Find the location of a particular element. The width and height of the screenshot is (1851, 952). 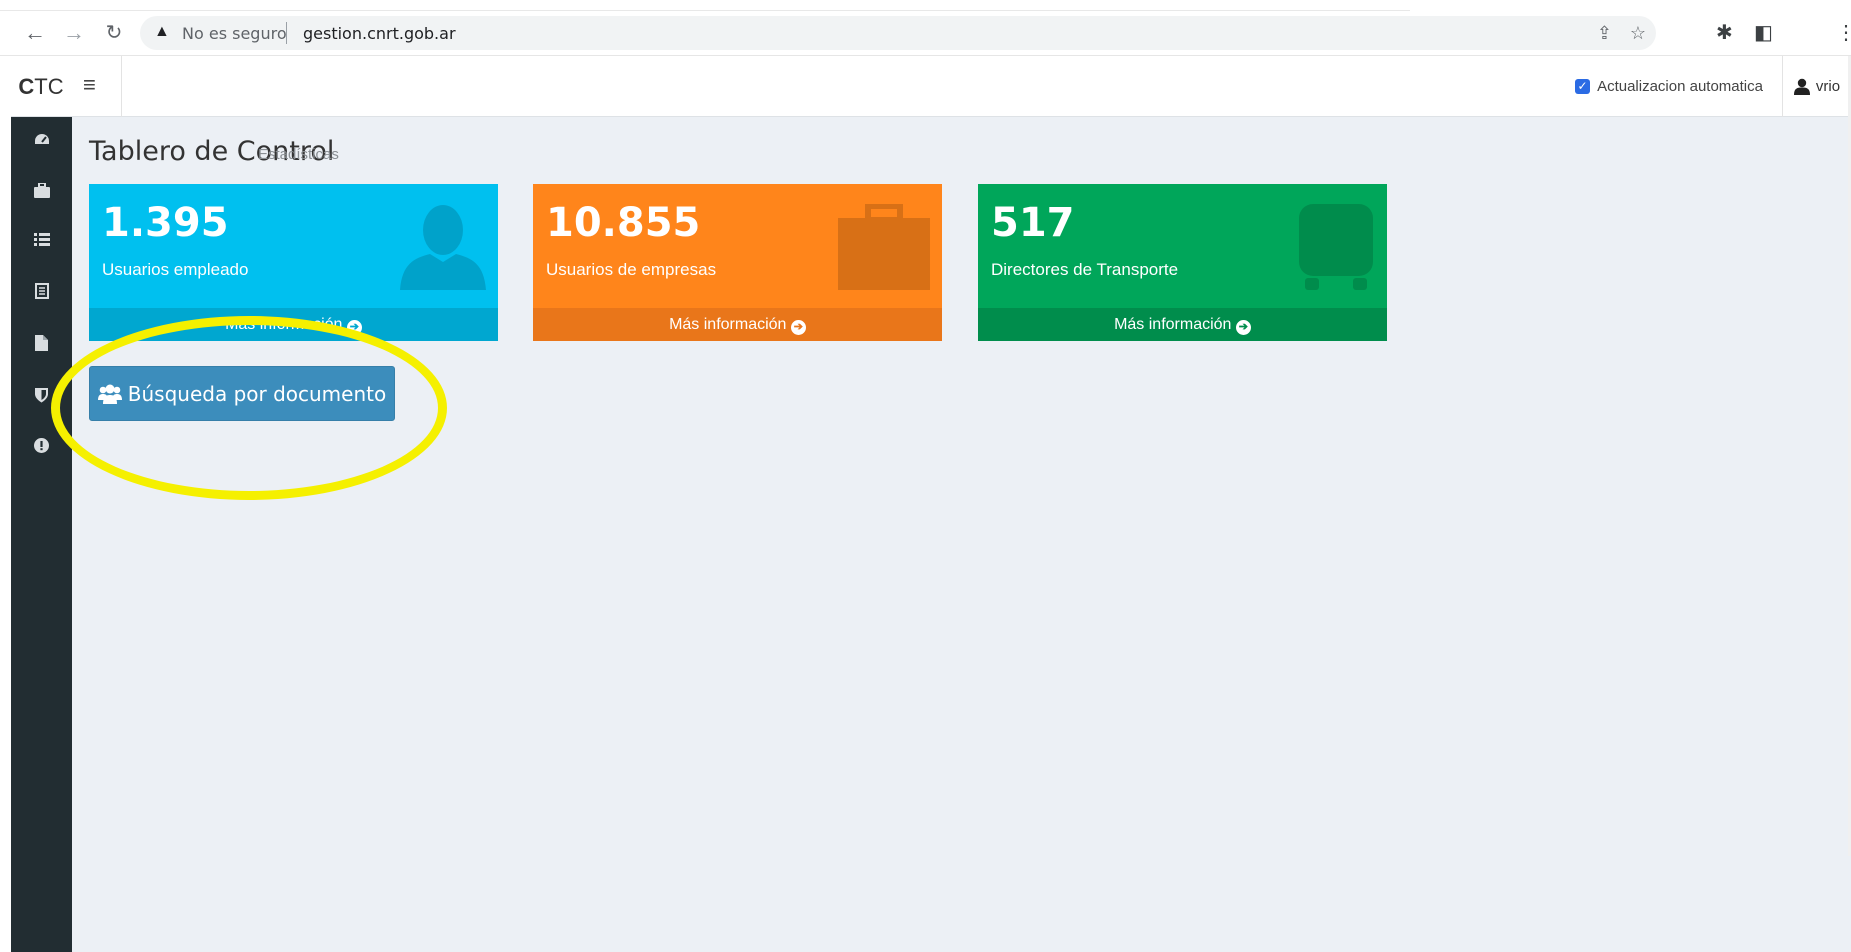

username: vrio is located at coordinates (1828, 86).